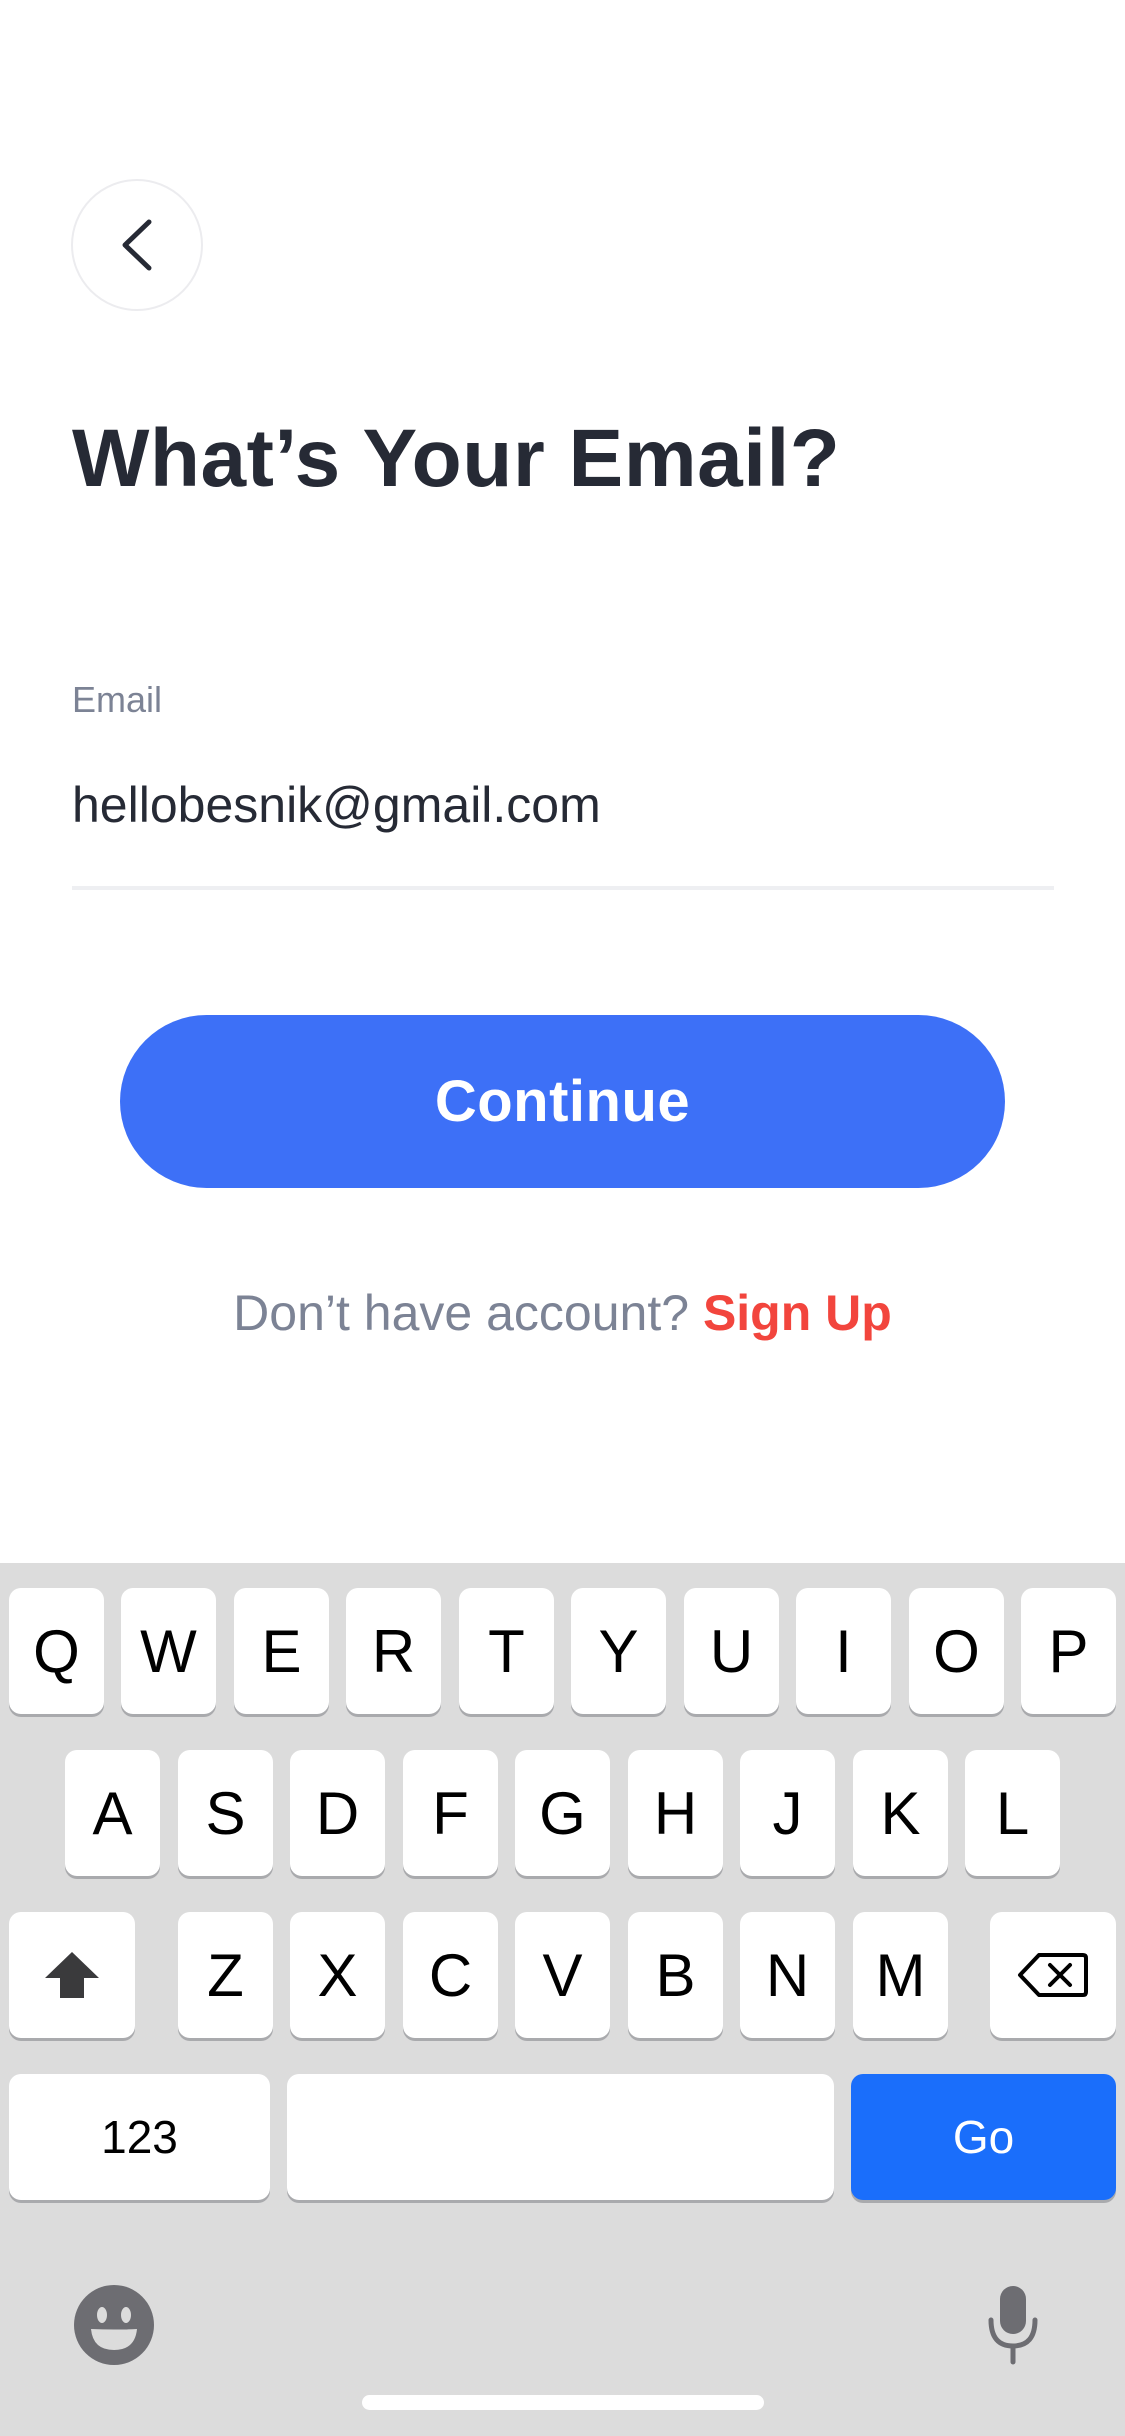  I want to click on key-h: H, so click(675, 1813).